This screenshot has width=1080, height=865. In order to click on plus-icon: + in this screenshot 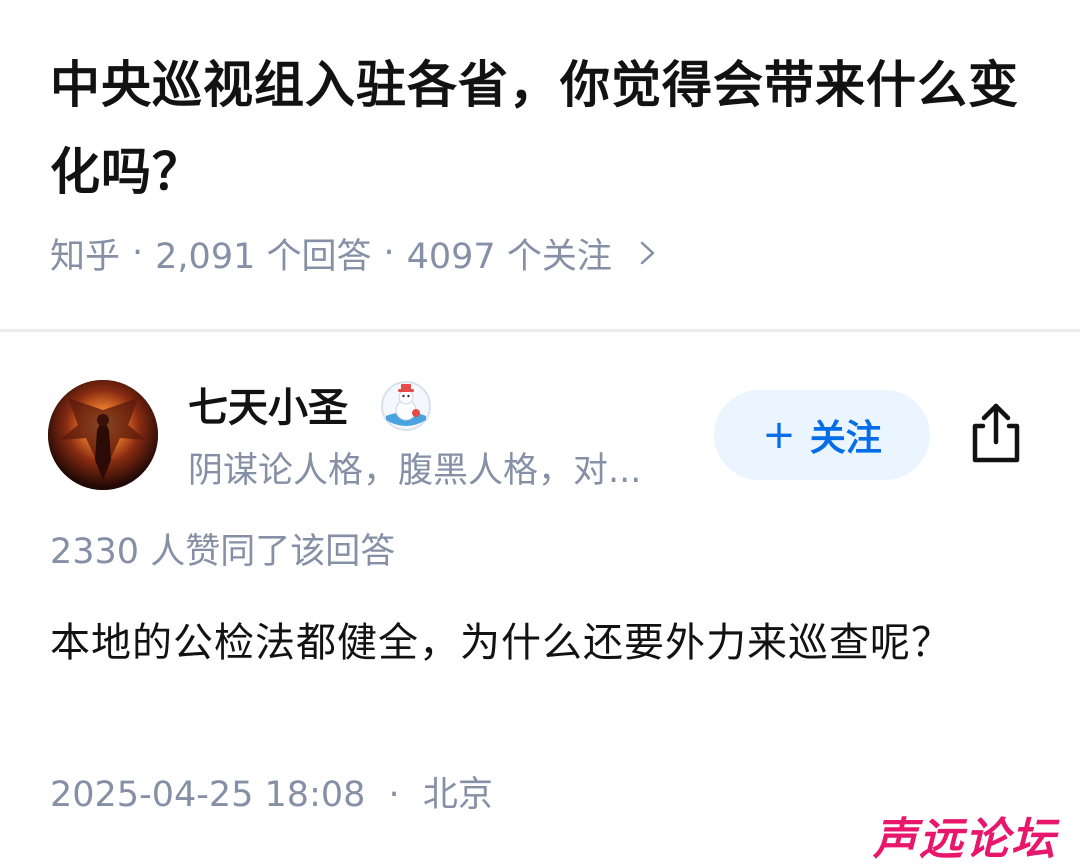, I will do `click(779, 435)`.